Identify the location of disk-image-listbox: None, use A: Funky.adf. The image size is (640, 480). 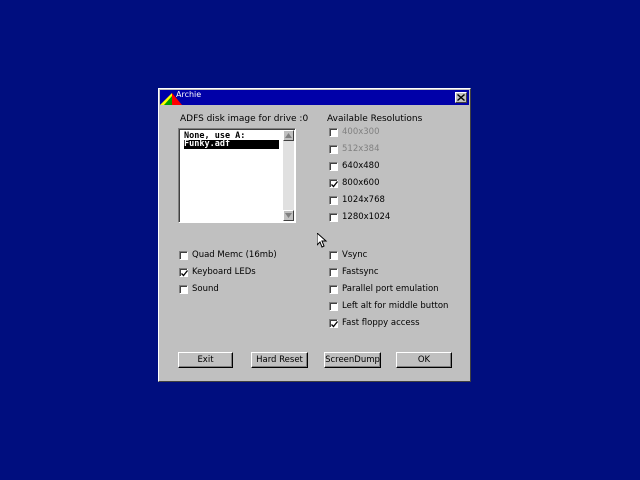
(237, 175).